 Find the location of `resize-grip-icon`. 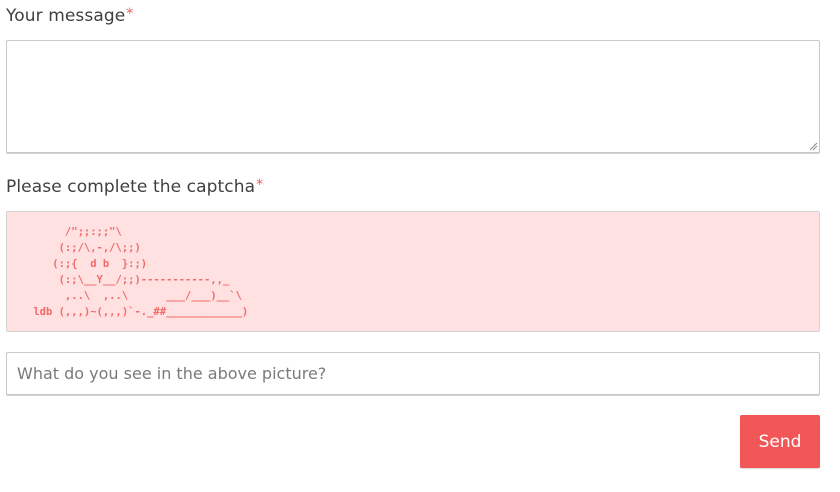

resize-grip-icon is located at coordinates (813, 146).